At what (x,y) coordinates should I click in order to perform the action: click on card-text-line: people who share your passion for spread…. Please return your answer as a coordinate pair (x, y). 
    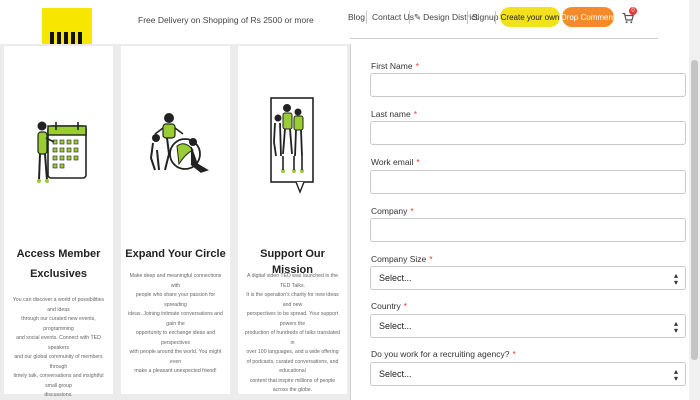
    Looking at the image, I should click on (175, 300).